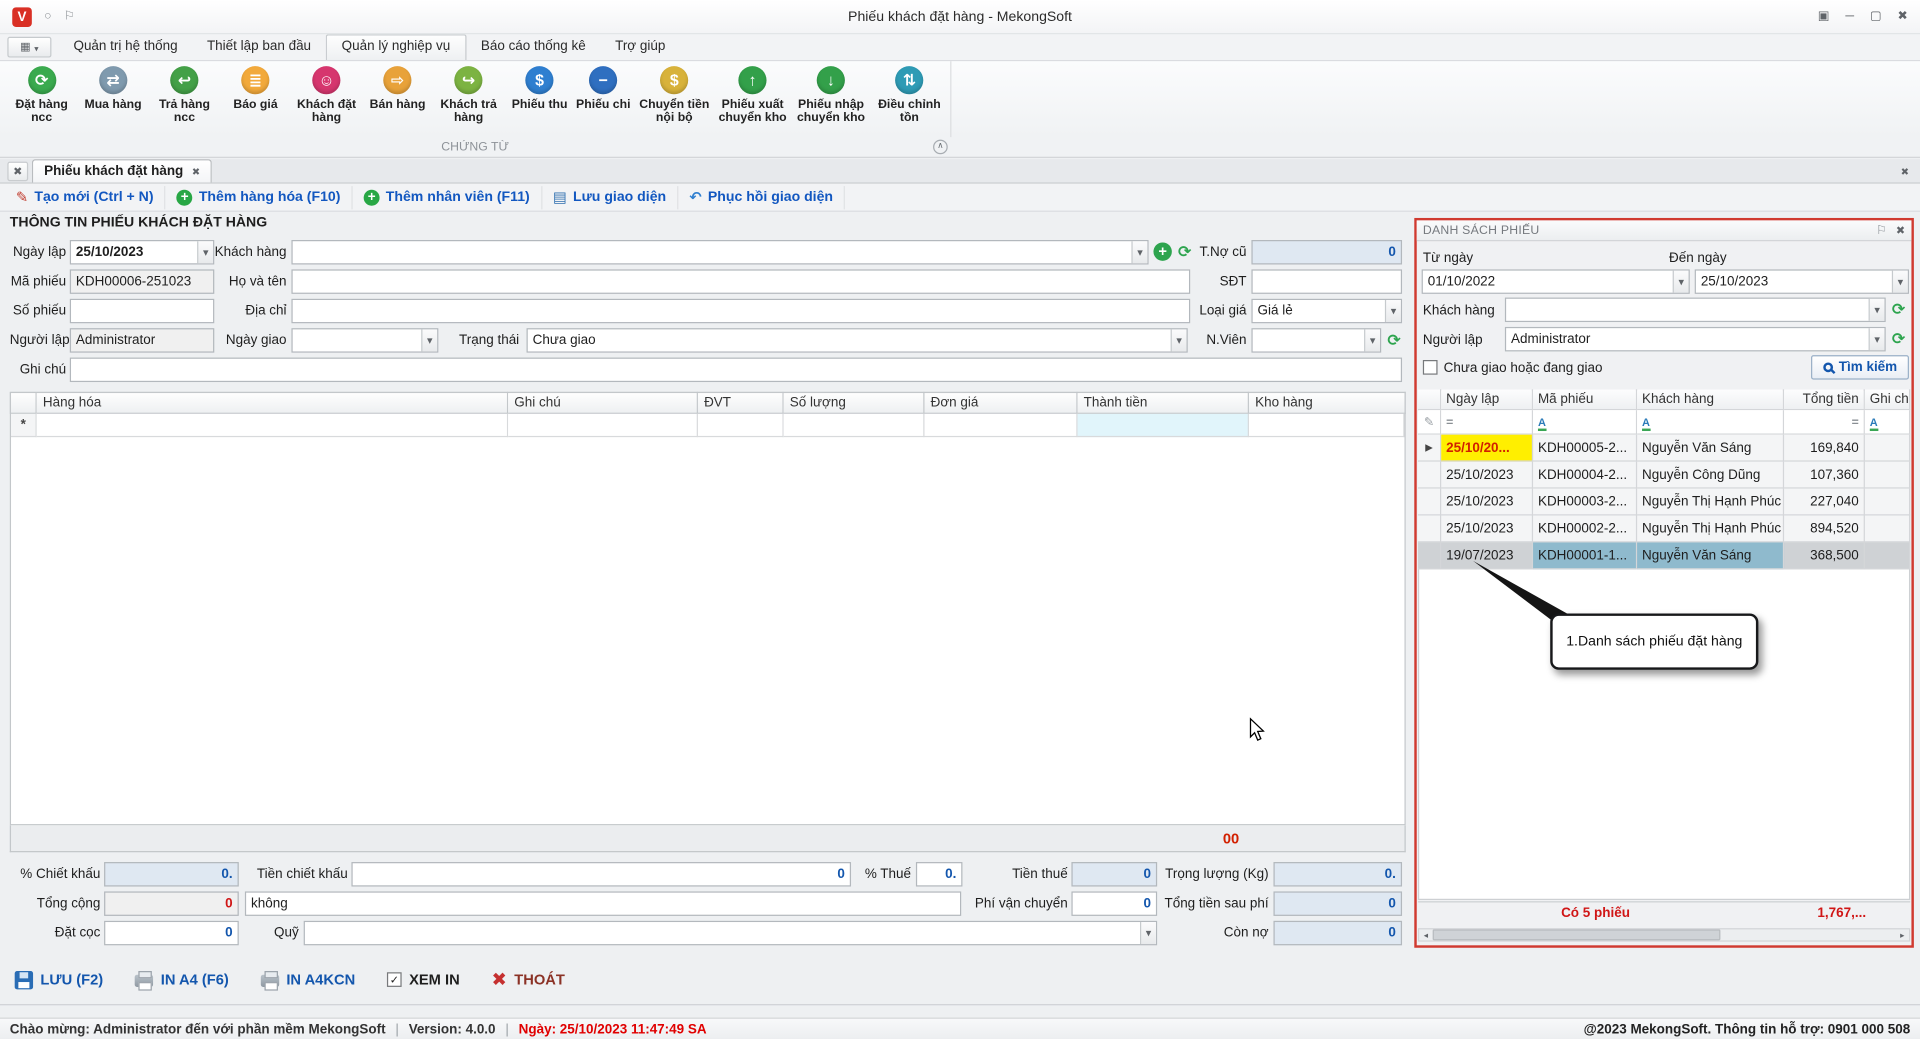 This screenshot has height=1039, width=1920. I want to click on header-ngay-lap: Ngày lập, so click(1487, 400).